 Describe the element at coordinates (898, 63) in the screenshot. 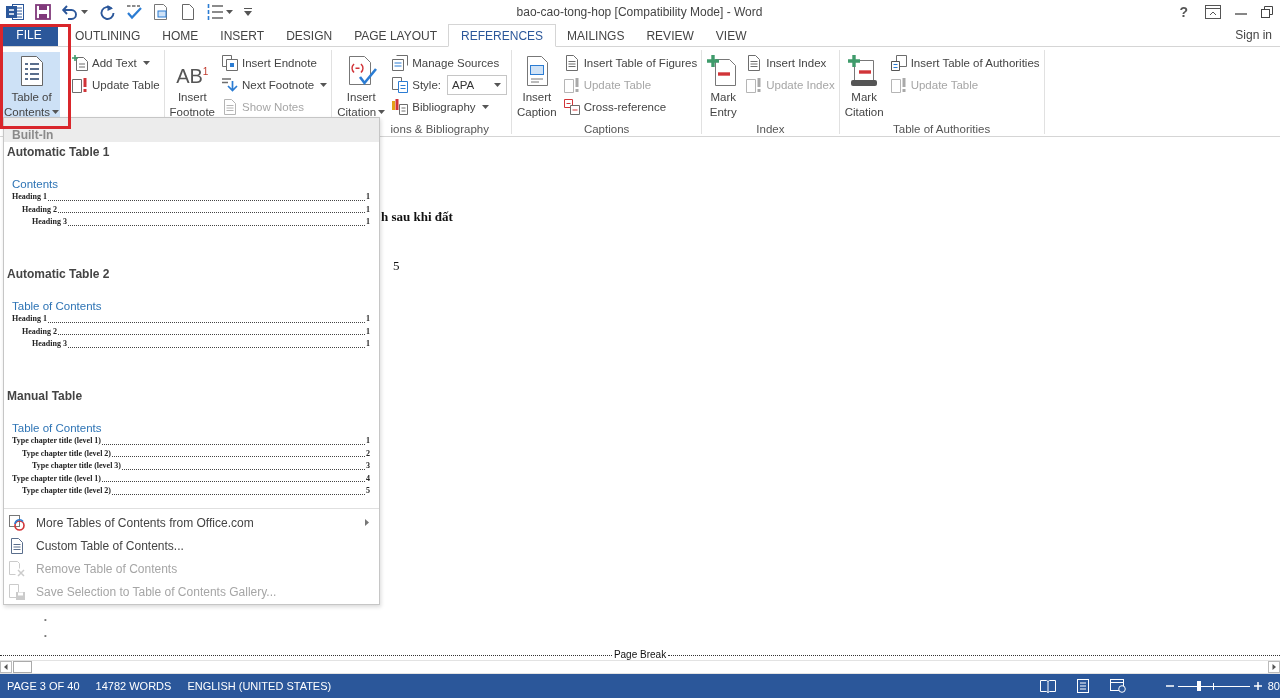

I see `overlapping-pages-icon` at that location.